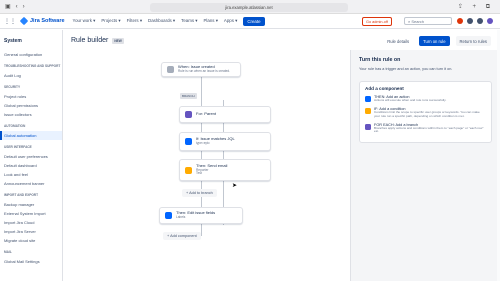  I want to click on sidebar-item-look-and-feel: Look and feel, so click(31, 174).